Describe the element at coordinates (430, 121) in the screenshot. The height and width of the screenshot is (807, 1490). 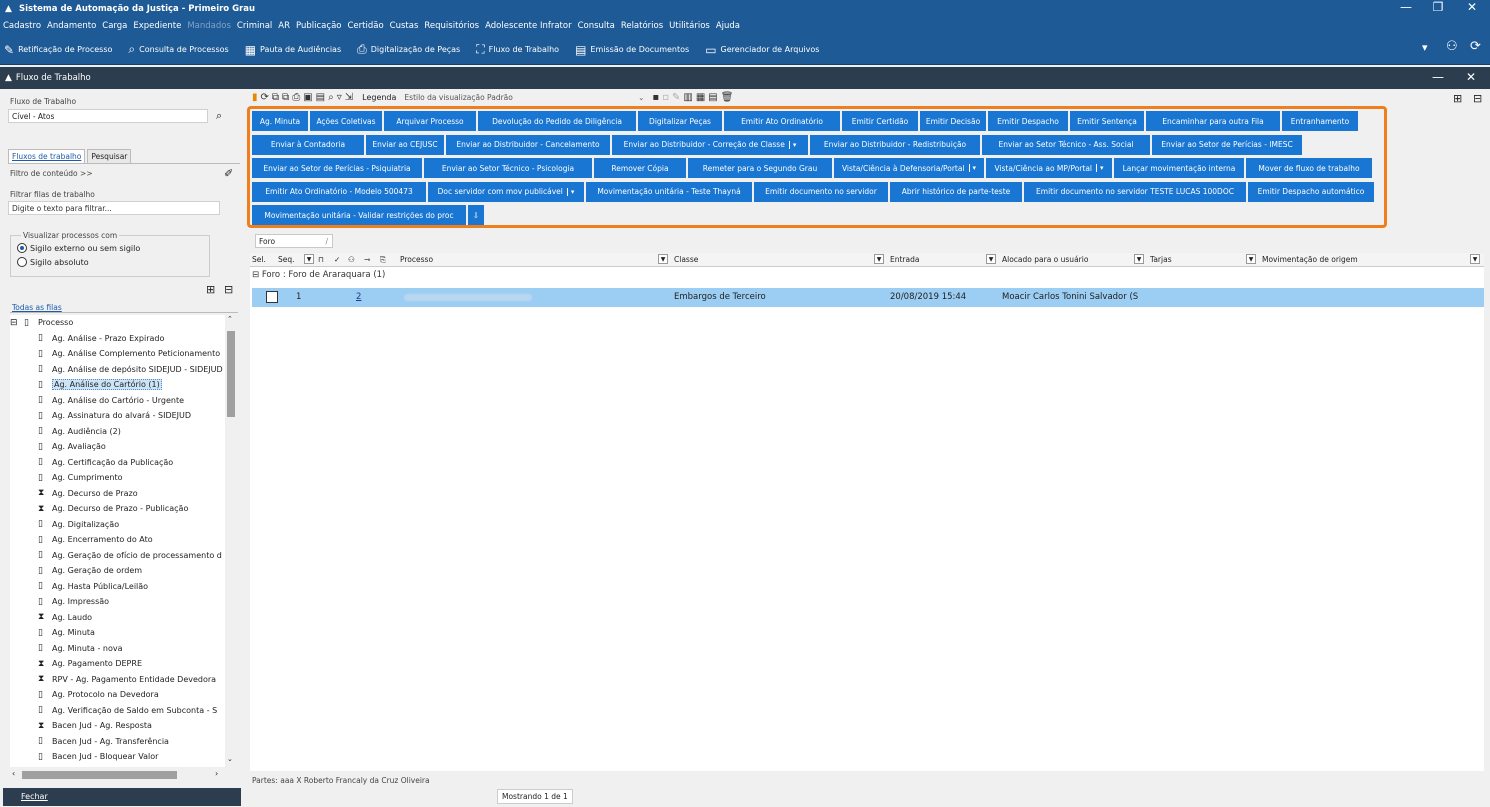
I see `action-button: Arquivar Processo` at that location.